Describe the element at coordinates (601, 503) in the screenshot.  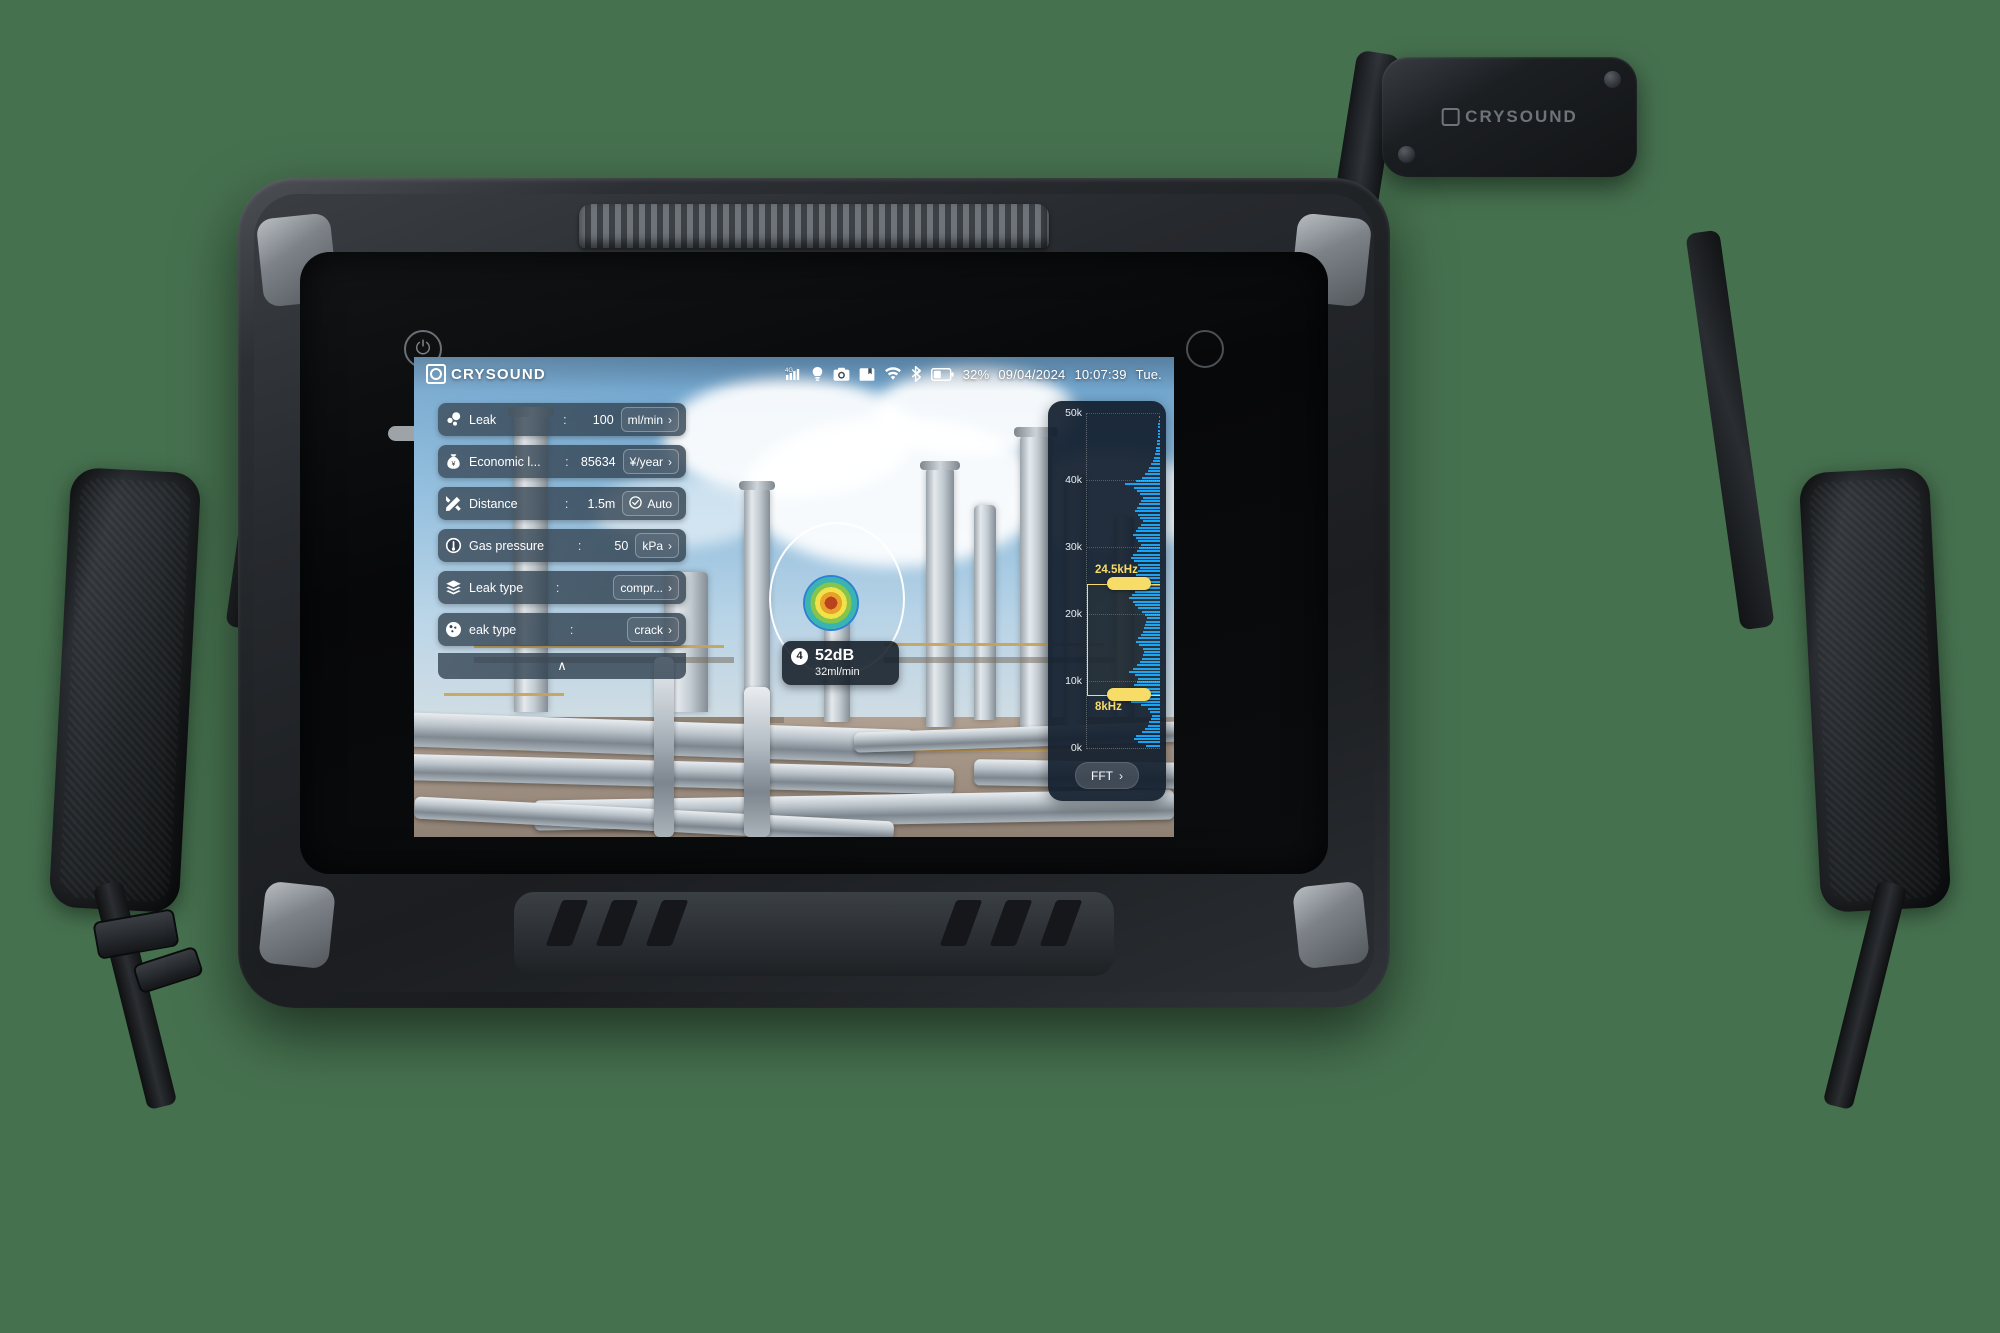
I see `param-value: 1.5m` at that location.